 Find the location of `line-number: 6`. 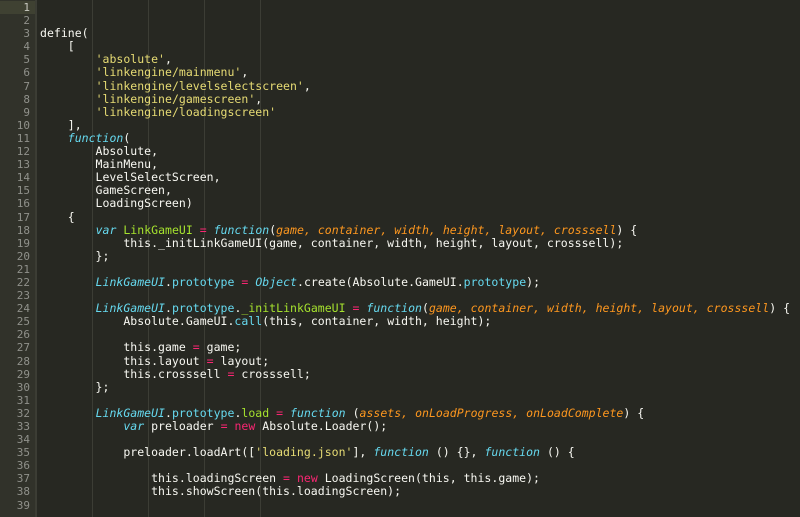

line-number: 6 is located at coordinates (18, 72).